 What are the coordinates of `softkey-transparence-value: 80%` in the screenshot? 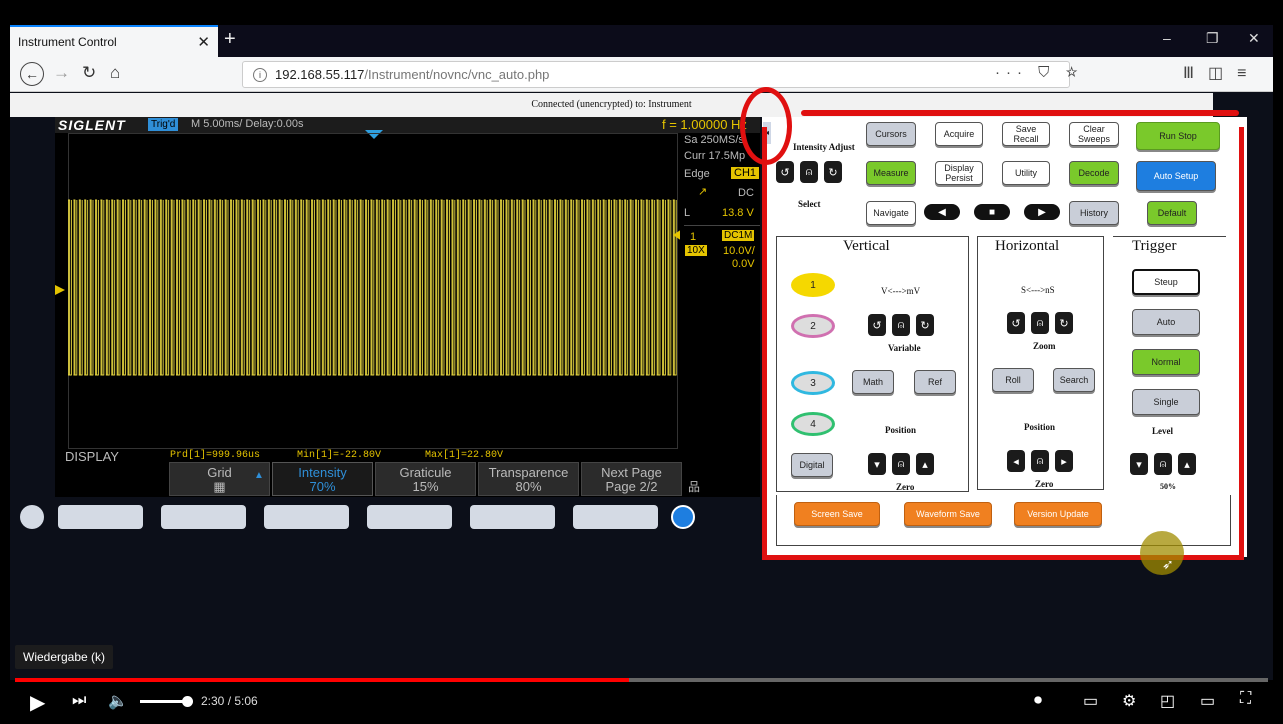 It's located at (528, 486).